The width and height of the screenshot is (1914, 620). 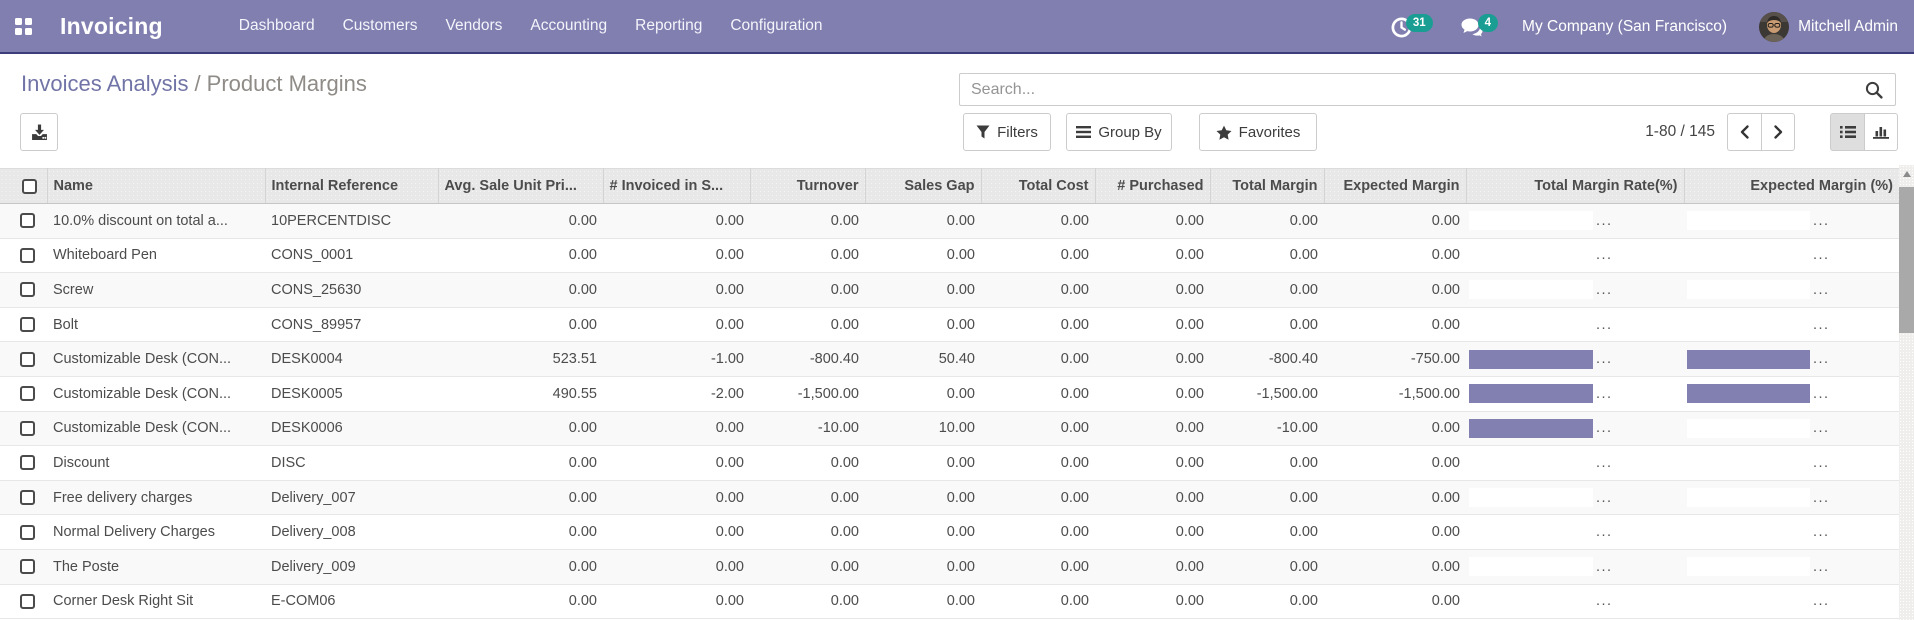 I want to click on pager-previous-button, so click(x=1744, y=132).